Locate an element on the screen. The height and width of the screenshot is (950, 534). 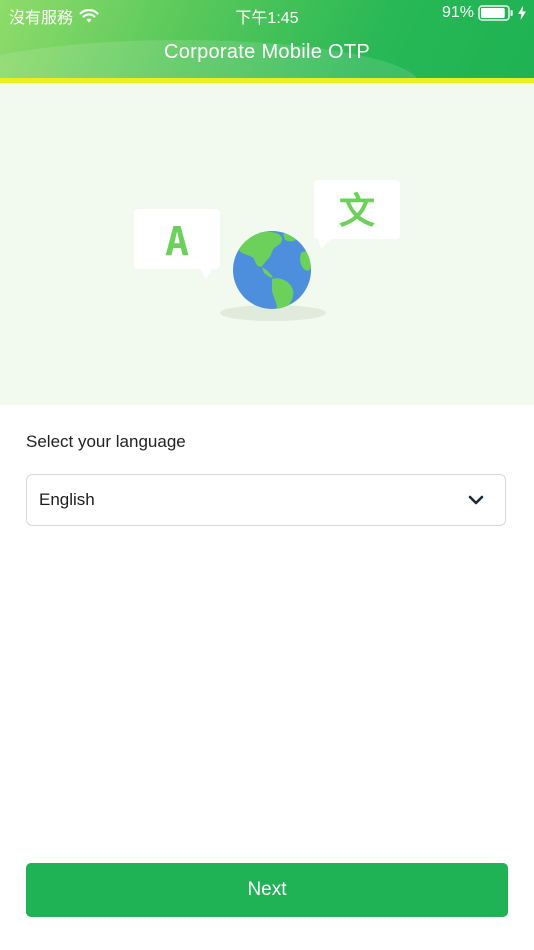
translation-bubble-icon: A is located at coordinates (177, 244).